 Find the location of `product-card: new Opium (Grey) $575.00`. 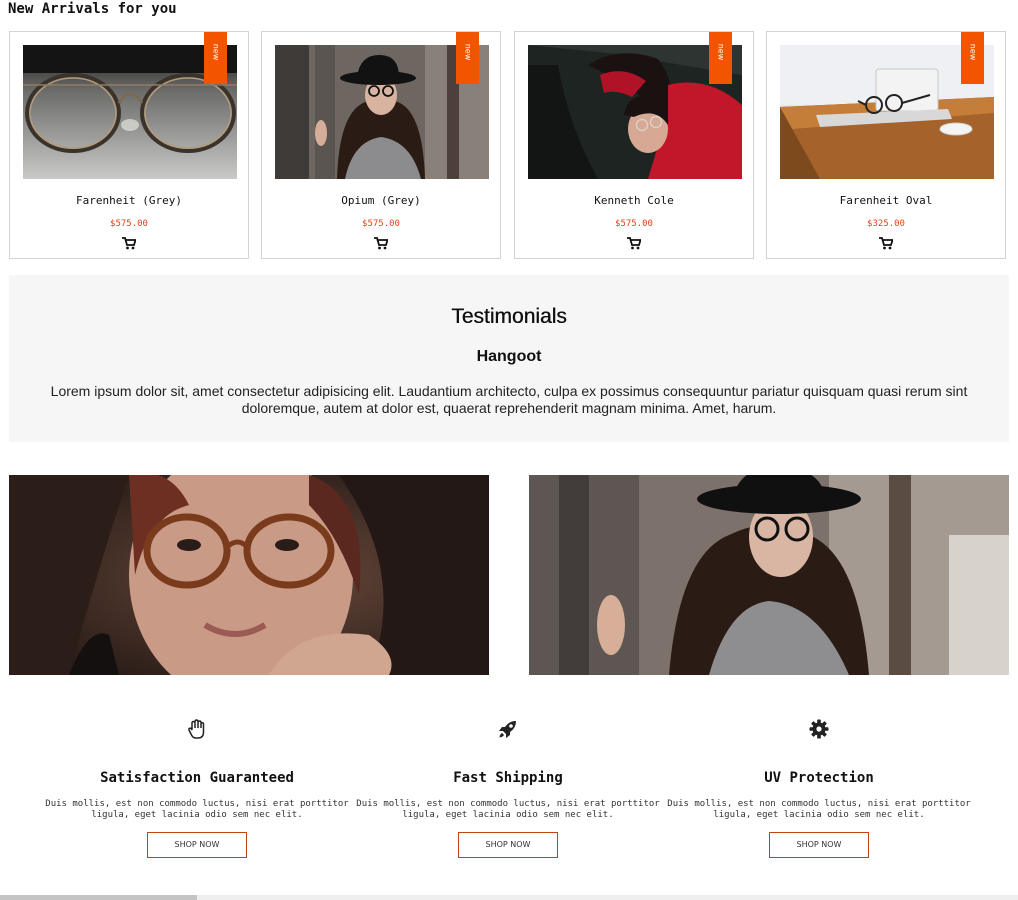

product-card: new Opium (Grey) $575.00 is located at coordinates (381, 145).